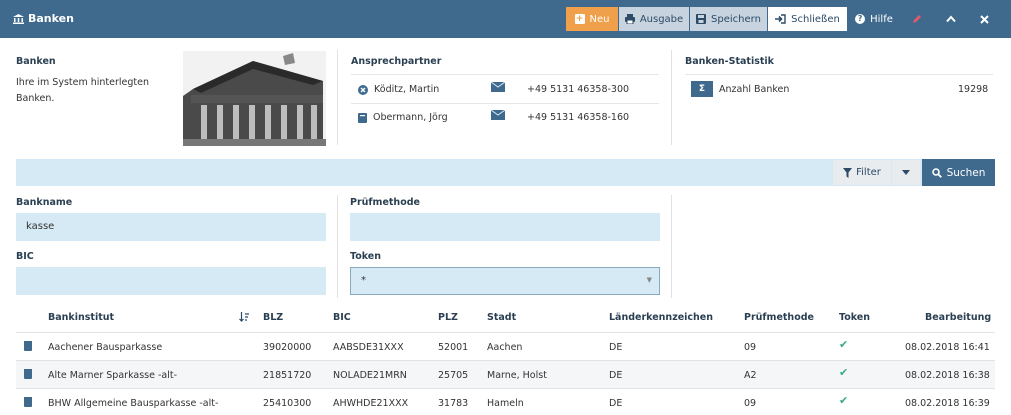 This screenshot has height=415, width=1011. What do you see at coordinates (661, 19) in the screenshot?
I see `output-button-label: Ausgabe` at bounding box center [661, 19].